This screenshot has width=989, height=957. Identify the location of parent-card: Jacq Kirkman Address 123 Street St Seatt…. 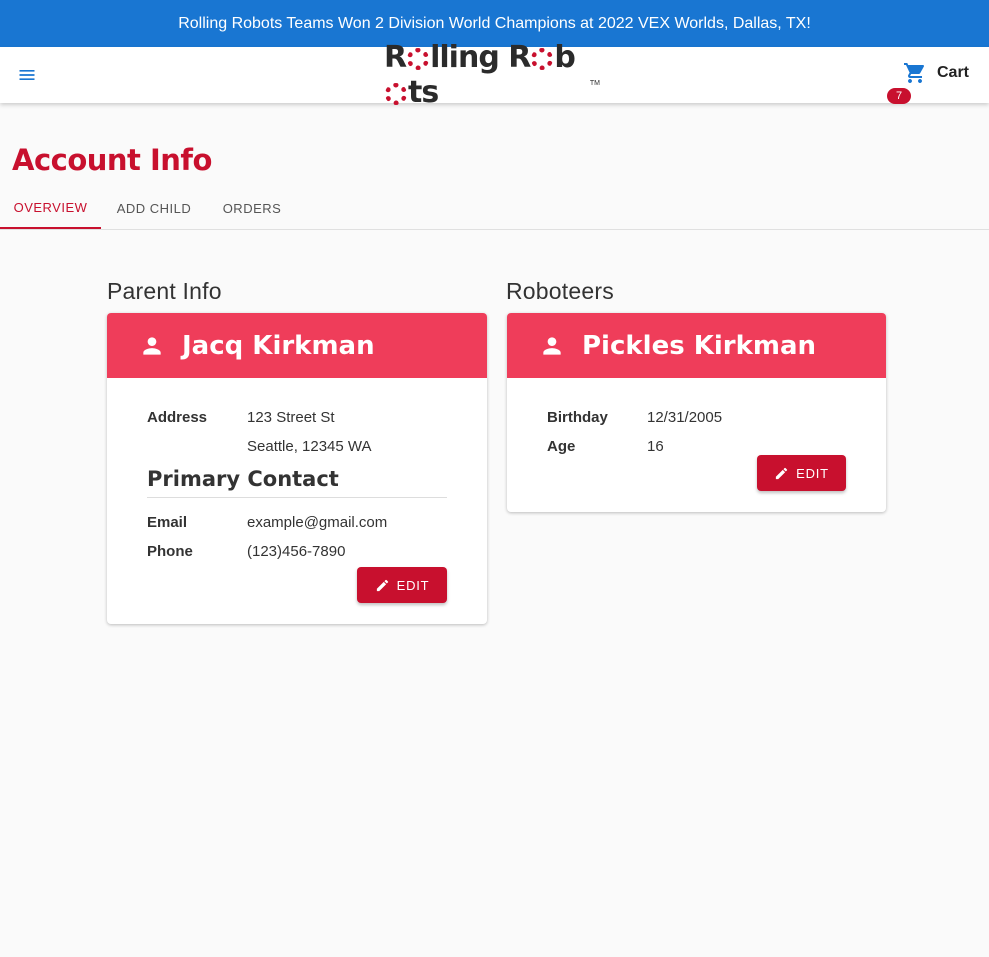
(297, 468).